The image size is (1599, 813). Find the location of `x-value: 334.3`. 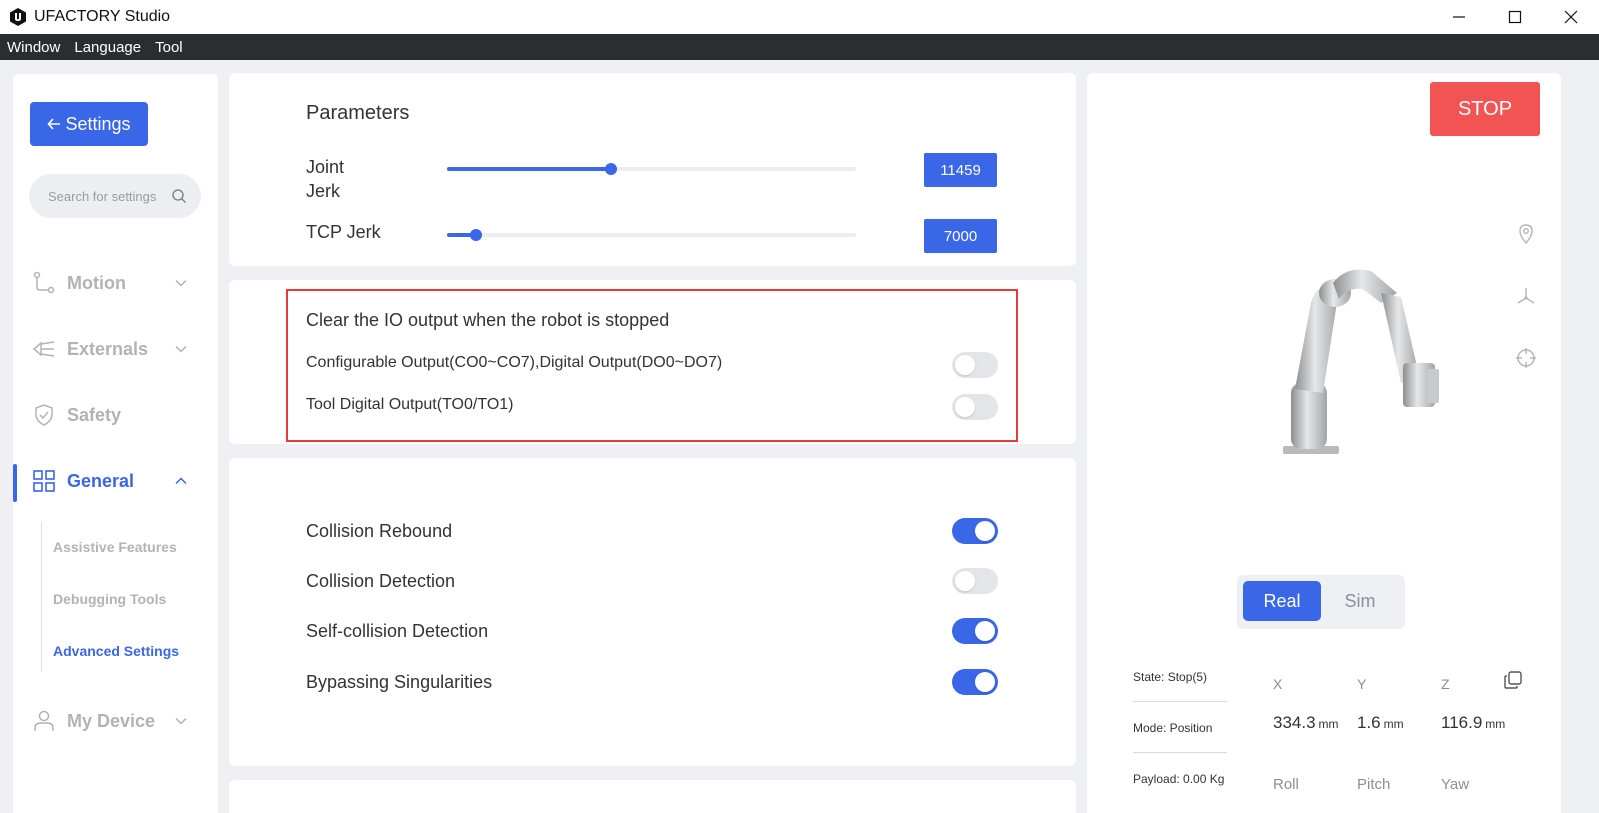

x-value: 334.3 is located at coordinates (1294, 722).